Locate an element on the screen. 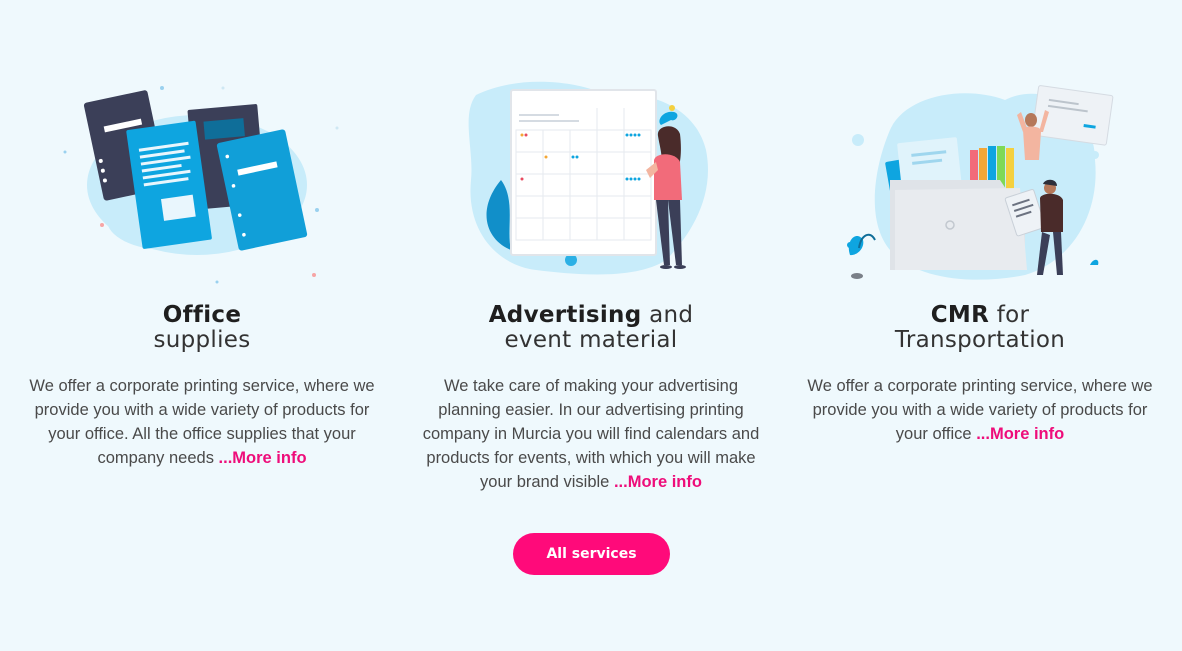  service-title: Advertising and event material is located at coordinates (591, 328).